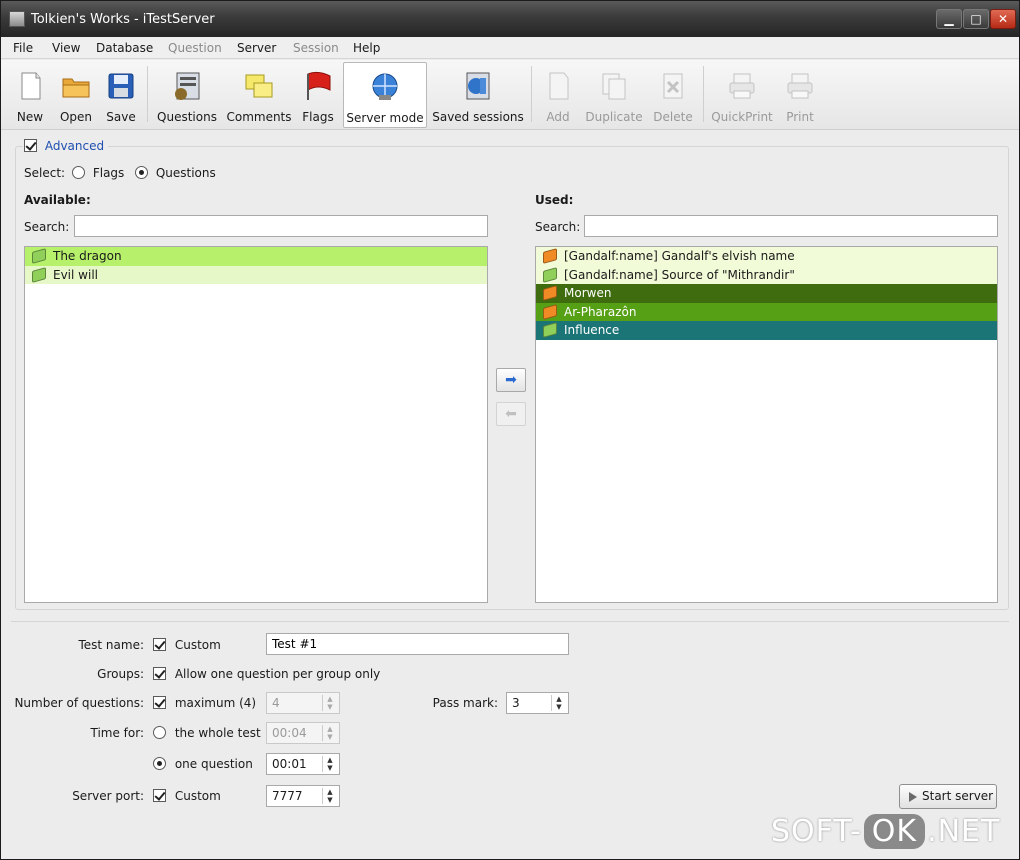 The height and width of the screenshot is (860, 1020). What do you see at coordinates (195, 48) in the screenshot?
I see `menu-question: Question` at bounding box center [195, 48].